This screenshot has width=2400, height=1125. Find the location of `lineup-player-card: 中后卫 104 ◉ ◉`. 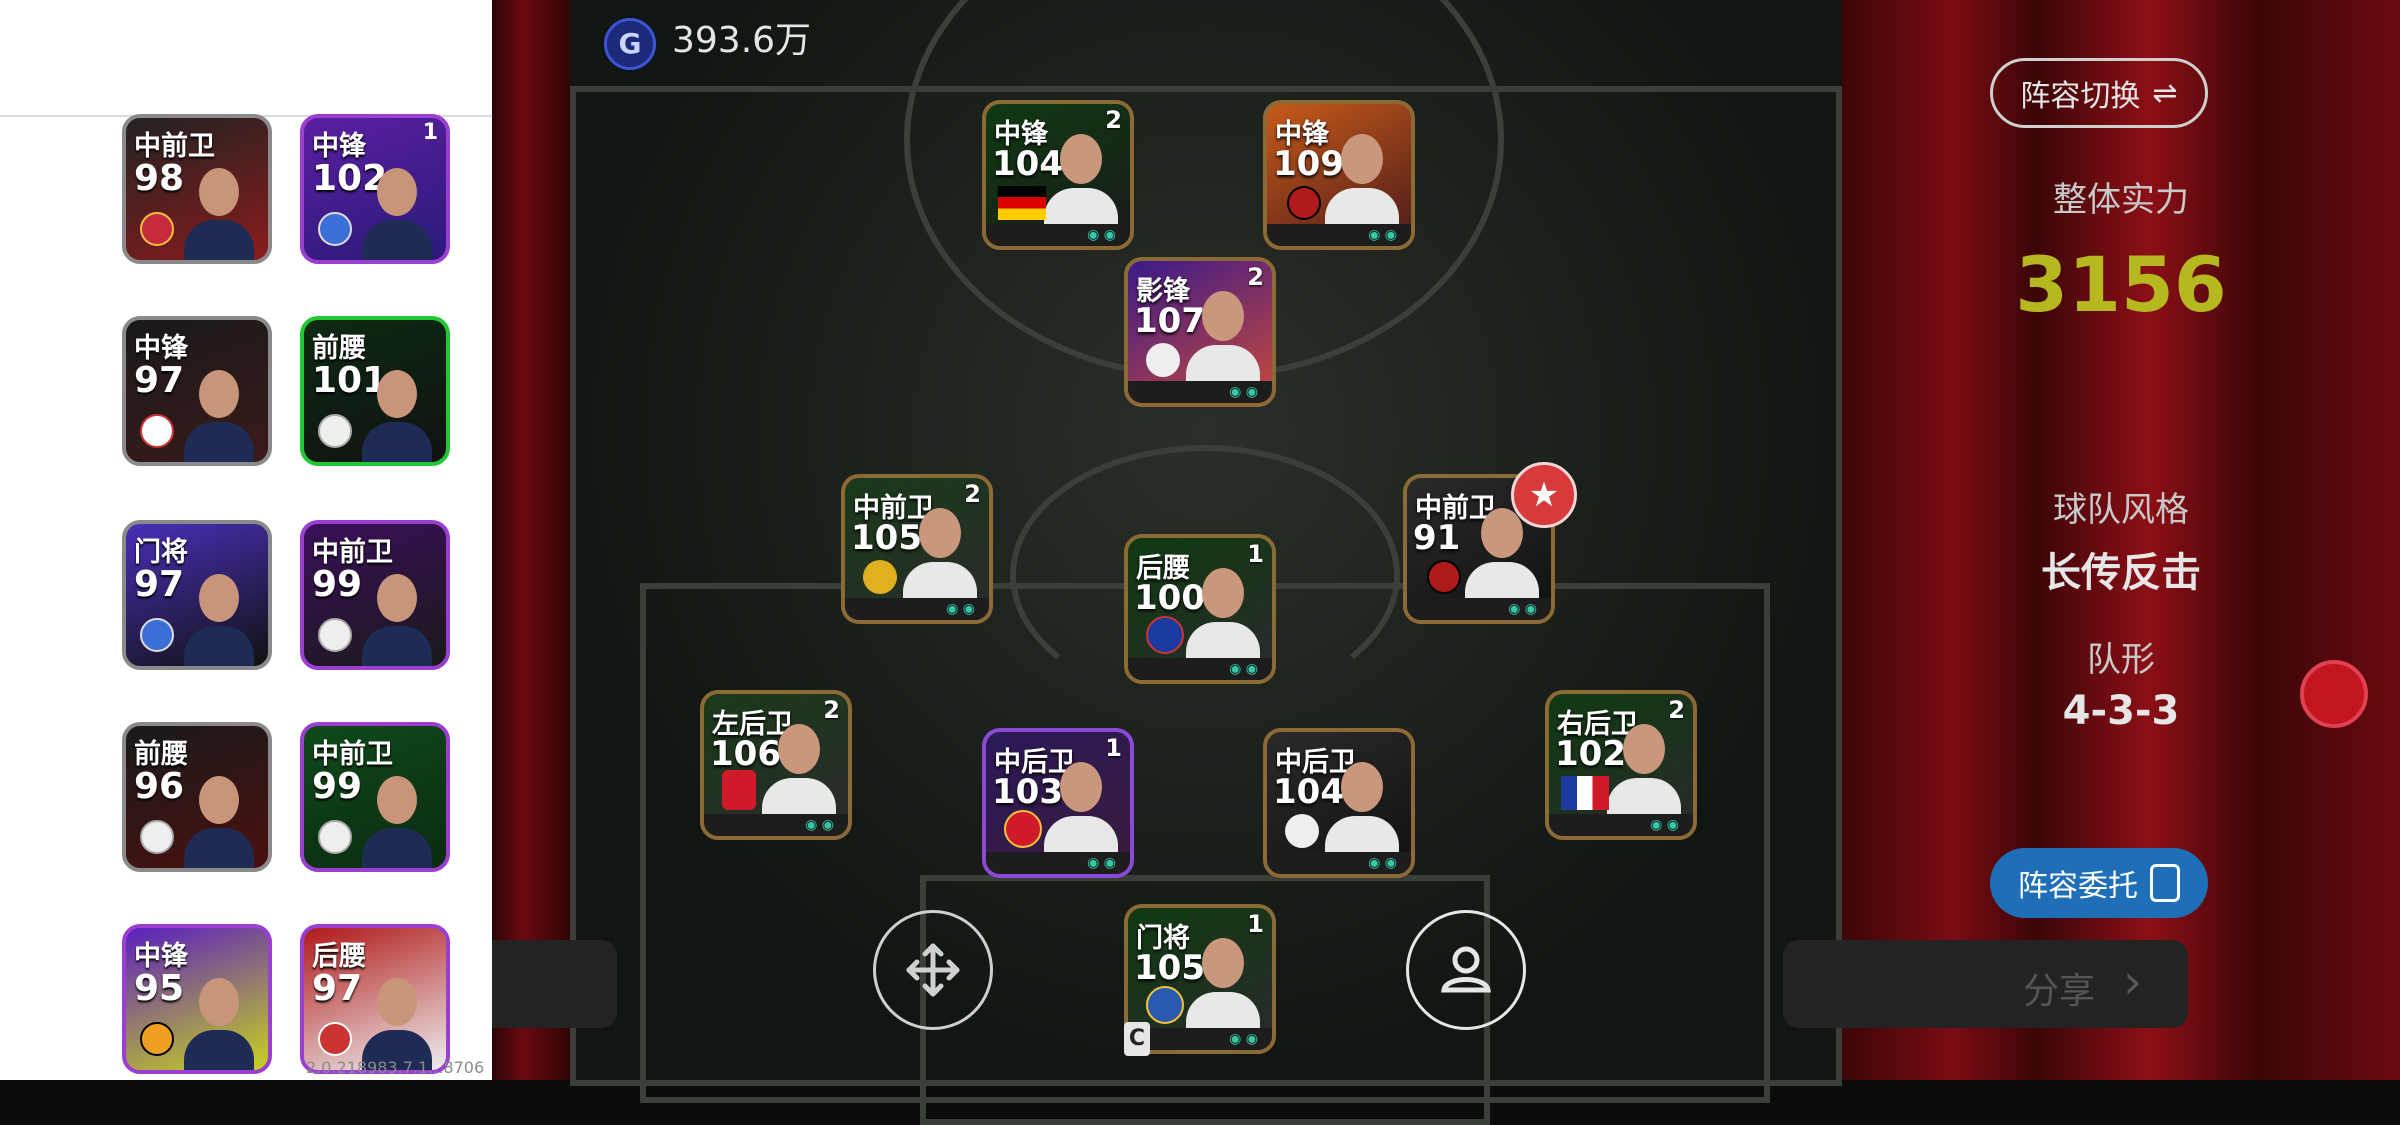

lineup-player-card: 中后卫 104 ◉ ◉ is located at coordinates (1339, 803).